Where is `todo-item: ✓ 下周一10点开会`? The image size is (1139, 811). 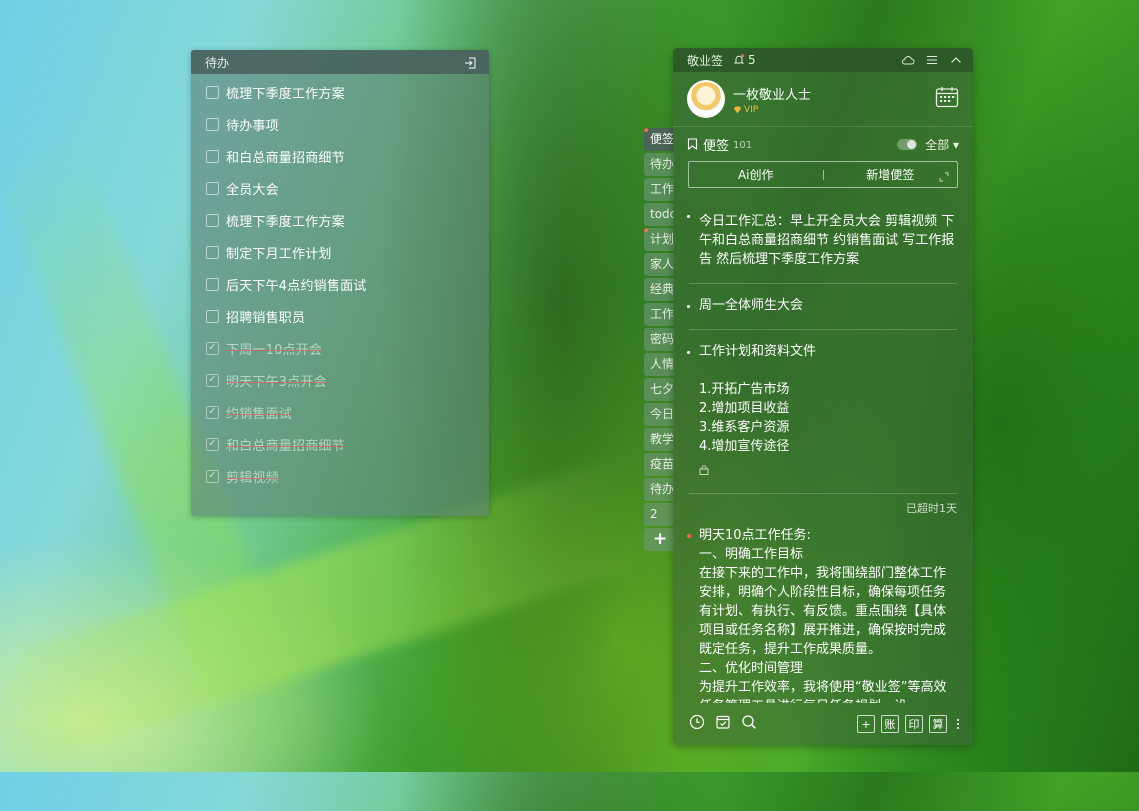
todo-item: ✓ 下周一10点开会 is located at coordinates (340, 348).